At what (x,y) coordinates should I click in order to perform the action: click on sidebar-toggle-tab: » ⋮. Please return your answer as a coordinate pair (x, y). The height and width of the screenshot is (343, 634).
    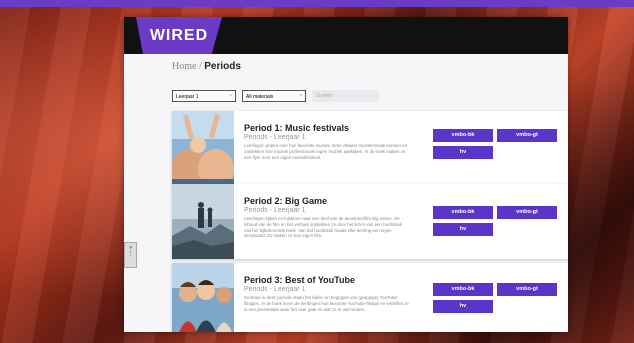
    Looking at the image, I should click on (130, 255).